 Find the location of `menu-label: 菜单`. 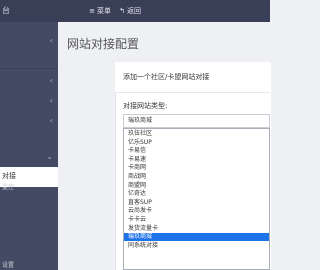

menu-label: 菜单 is located at coordinates (104, 11).